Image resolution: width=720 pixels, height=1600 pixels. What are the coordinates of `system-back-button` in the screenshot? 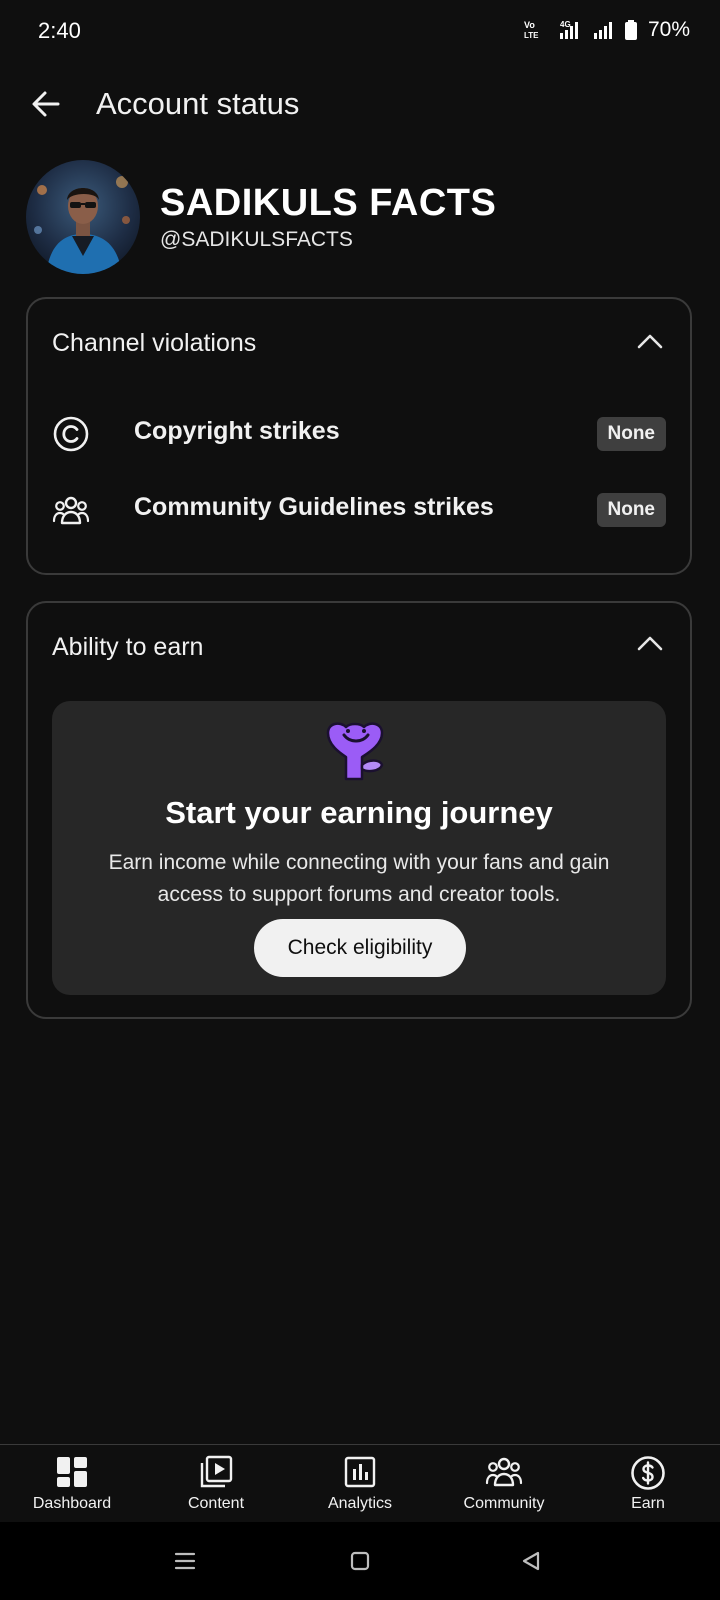 It's located at (531, 1561).